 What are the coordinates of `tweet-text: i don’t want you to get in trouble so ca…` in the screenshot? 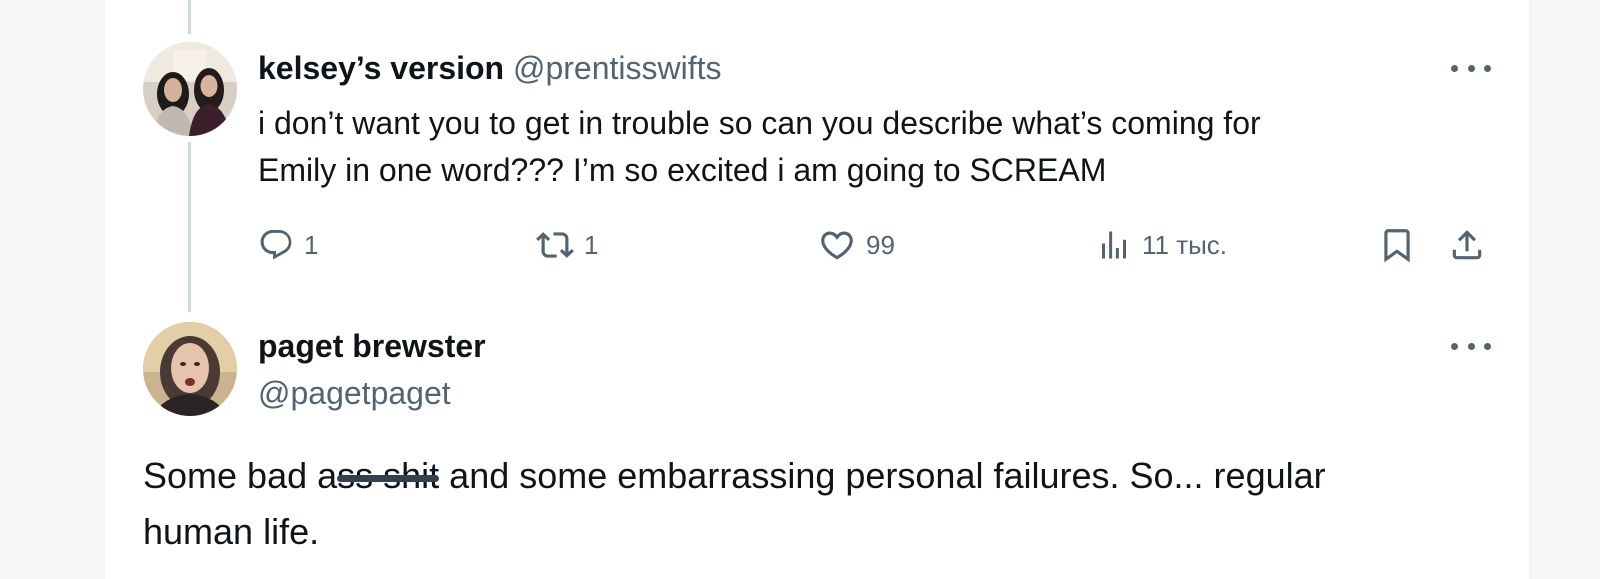 It's located at (848, 147).